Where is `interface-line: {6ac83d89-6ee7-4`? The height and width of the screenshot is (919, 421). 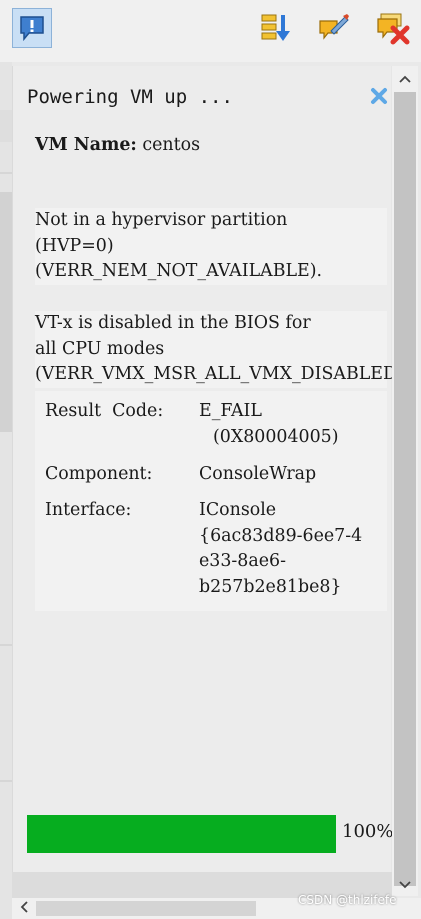 interface-line: {6ac83d89-6ee7-4 is located at coordinates (281, 535).